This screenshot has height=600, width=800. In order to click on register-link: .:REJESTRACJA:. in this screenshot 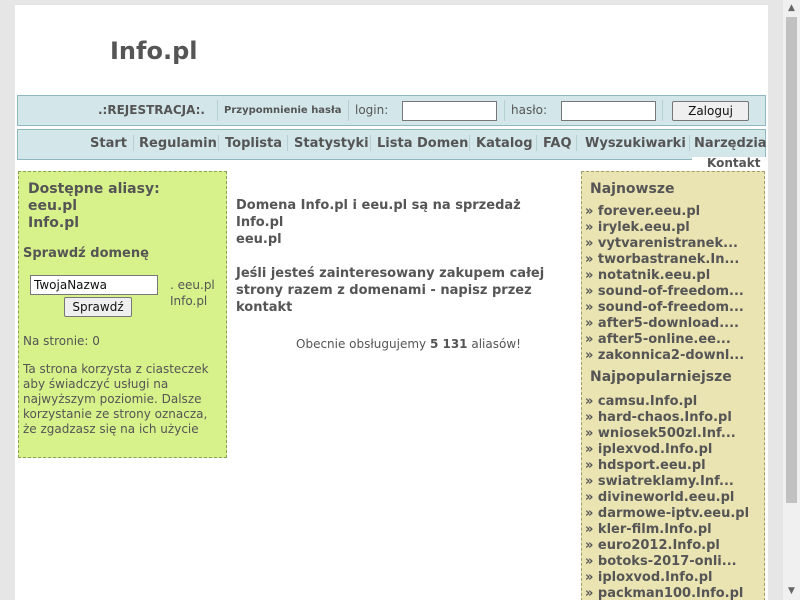, I will do `click(151, 110)`.